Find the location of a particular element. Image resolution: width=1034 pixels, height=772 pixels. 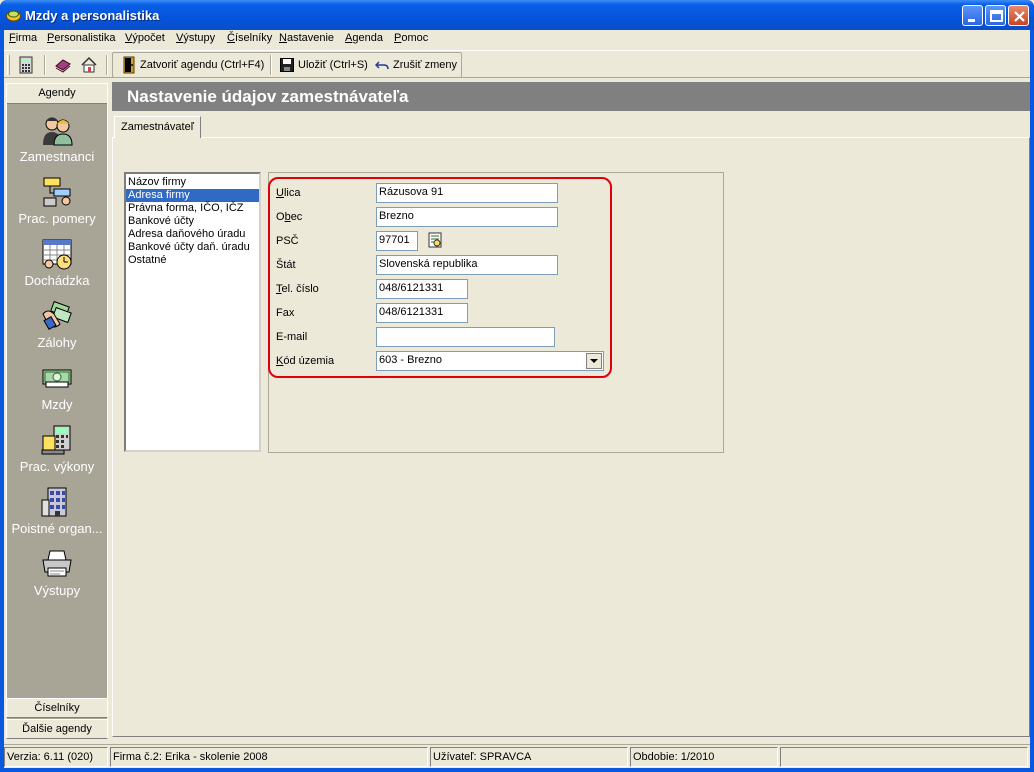

calculator-icon is located at coordinates (26, 65).